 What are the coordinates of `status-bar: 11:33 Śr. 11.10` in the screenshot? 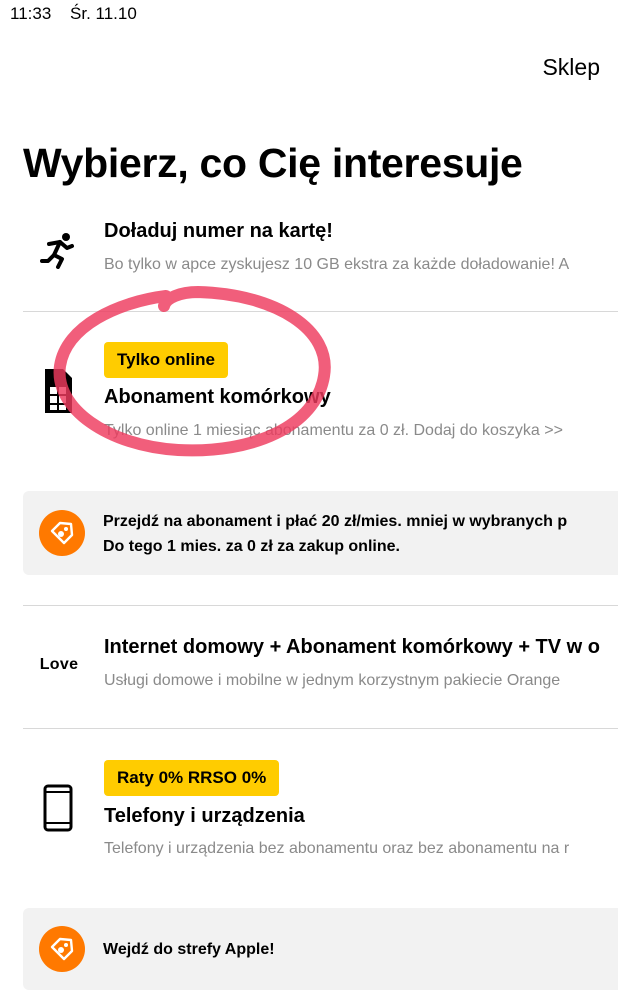 It's located at (80, 14).